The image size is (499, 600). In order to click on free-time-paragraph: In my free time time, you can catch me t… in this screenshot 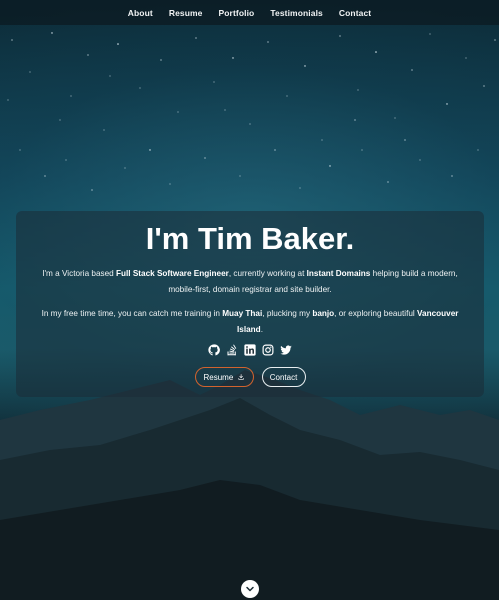, I will do `click(250, 321)`.